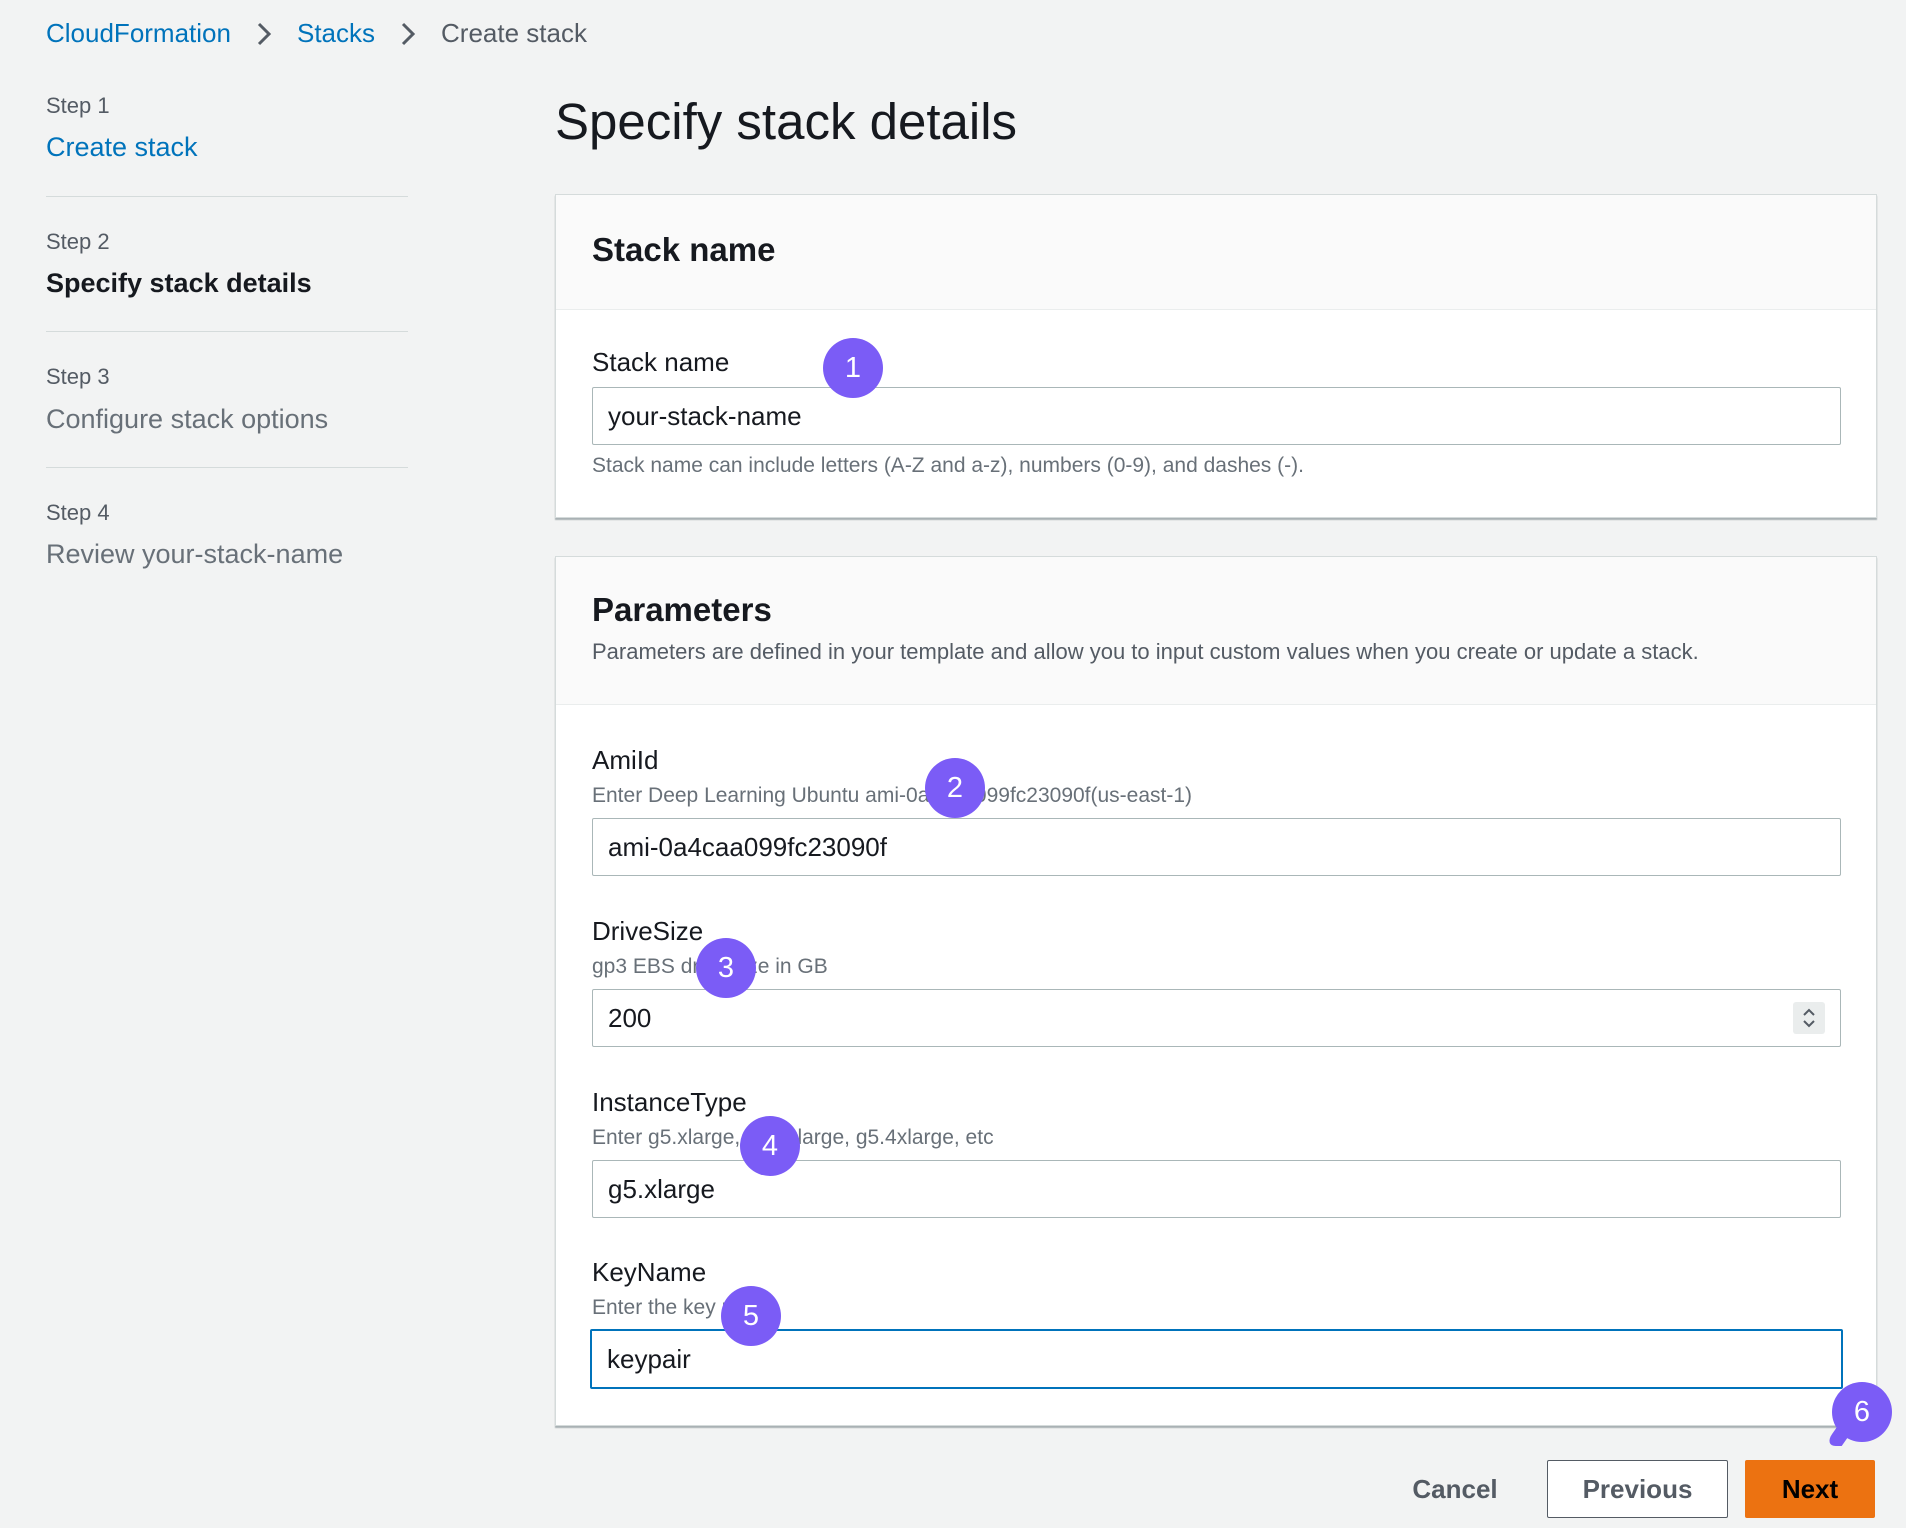 The width and height of the screenshot is (1906, 1528). I want to click on step-2-current: Specify stack details, so click(179, 283).